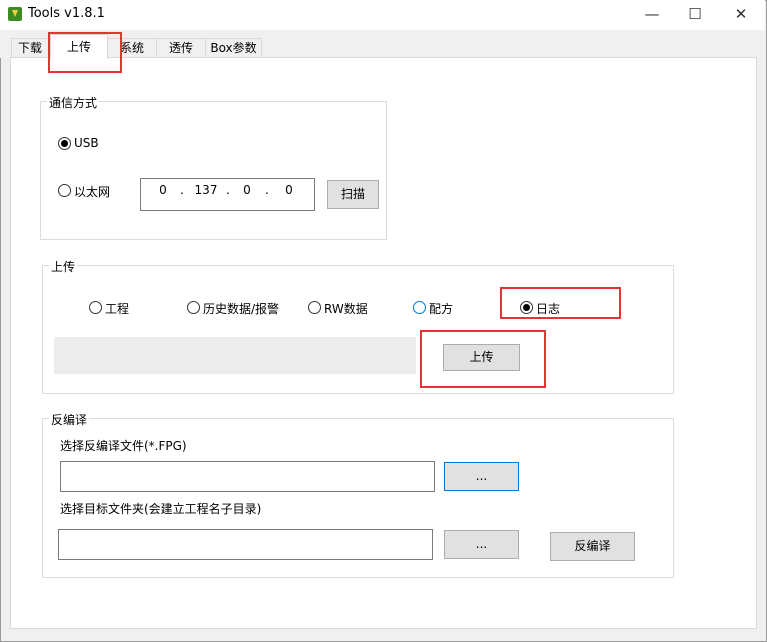  Describe the element at coordinates (346, 309) in the screenshot. I see `radio-rw-data-label: RW数据` at that location.